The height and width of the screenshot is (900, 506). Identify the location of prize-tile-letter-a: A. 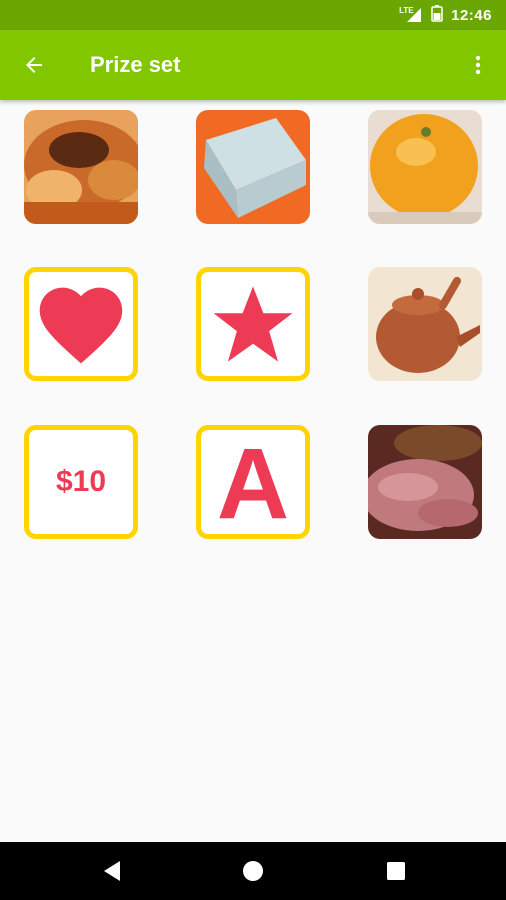
(253, 482).